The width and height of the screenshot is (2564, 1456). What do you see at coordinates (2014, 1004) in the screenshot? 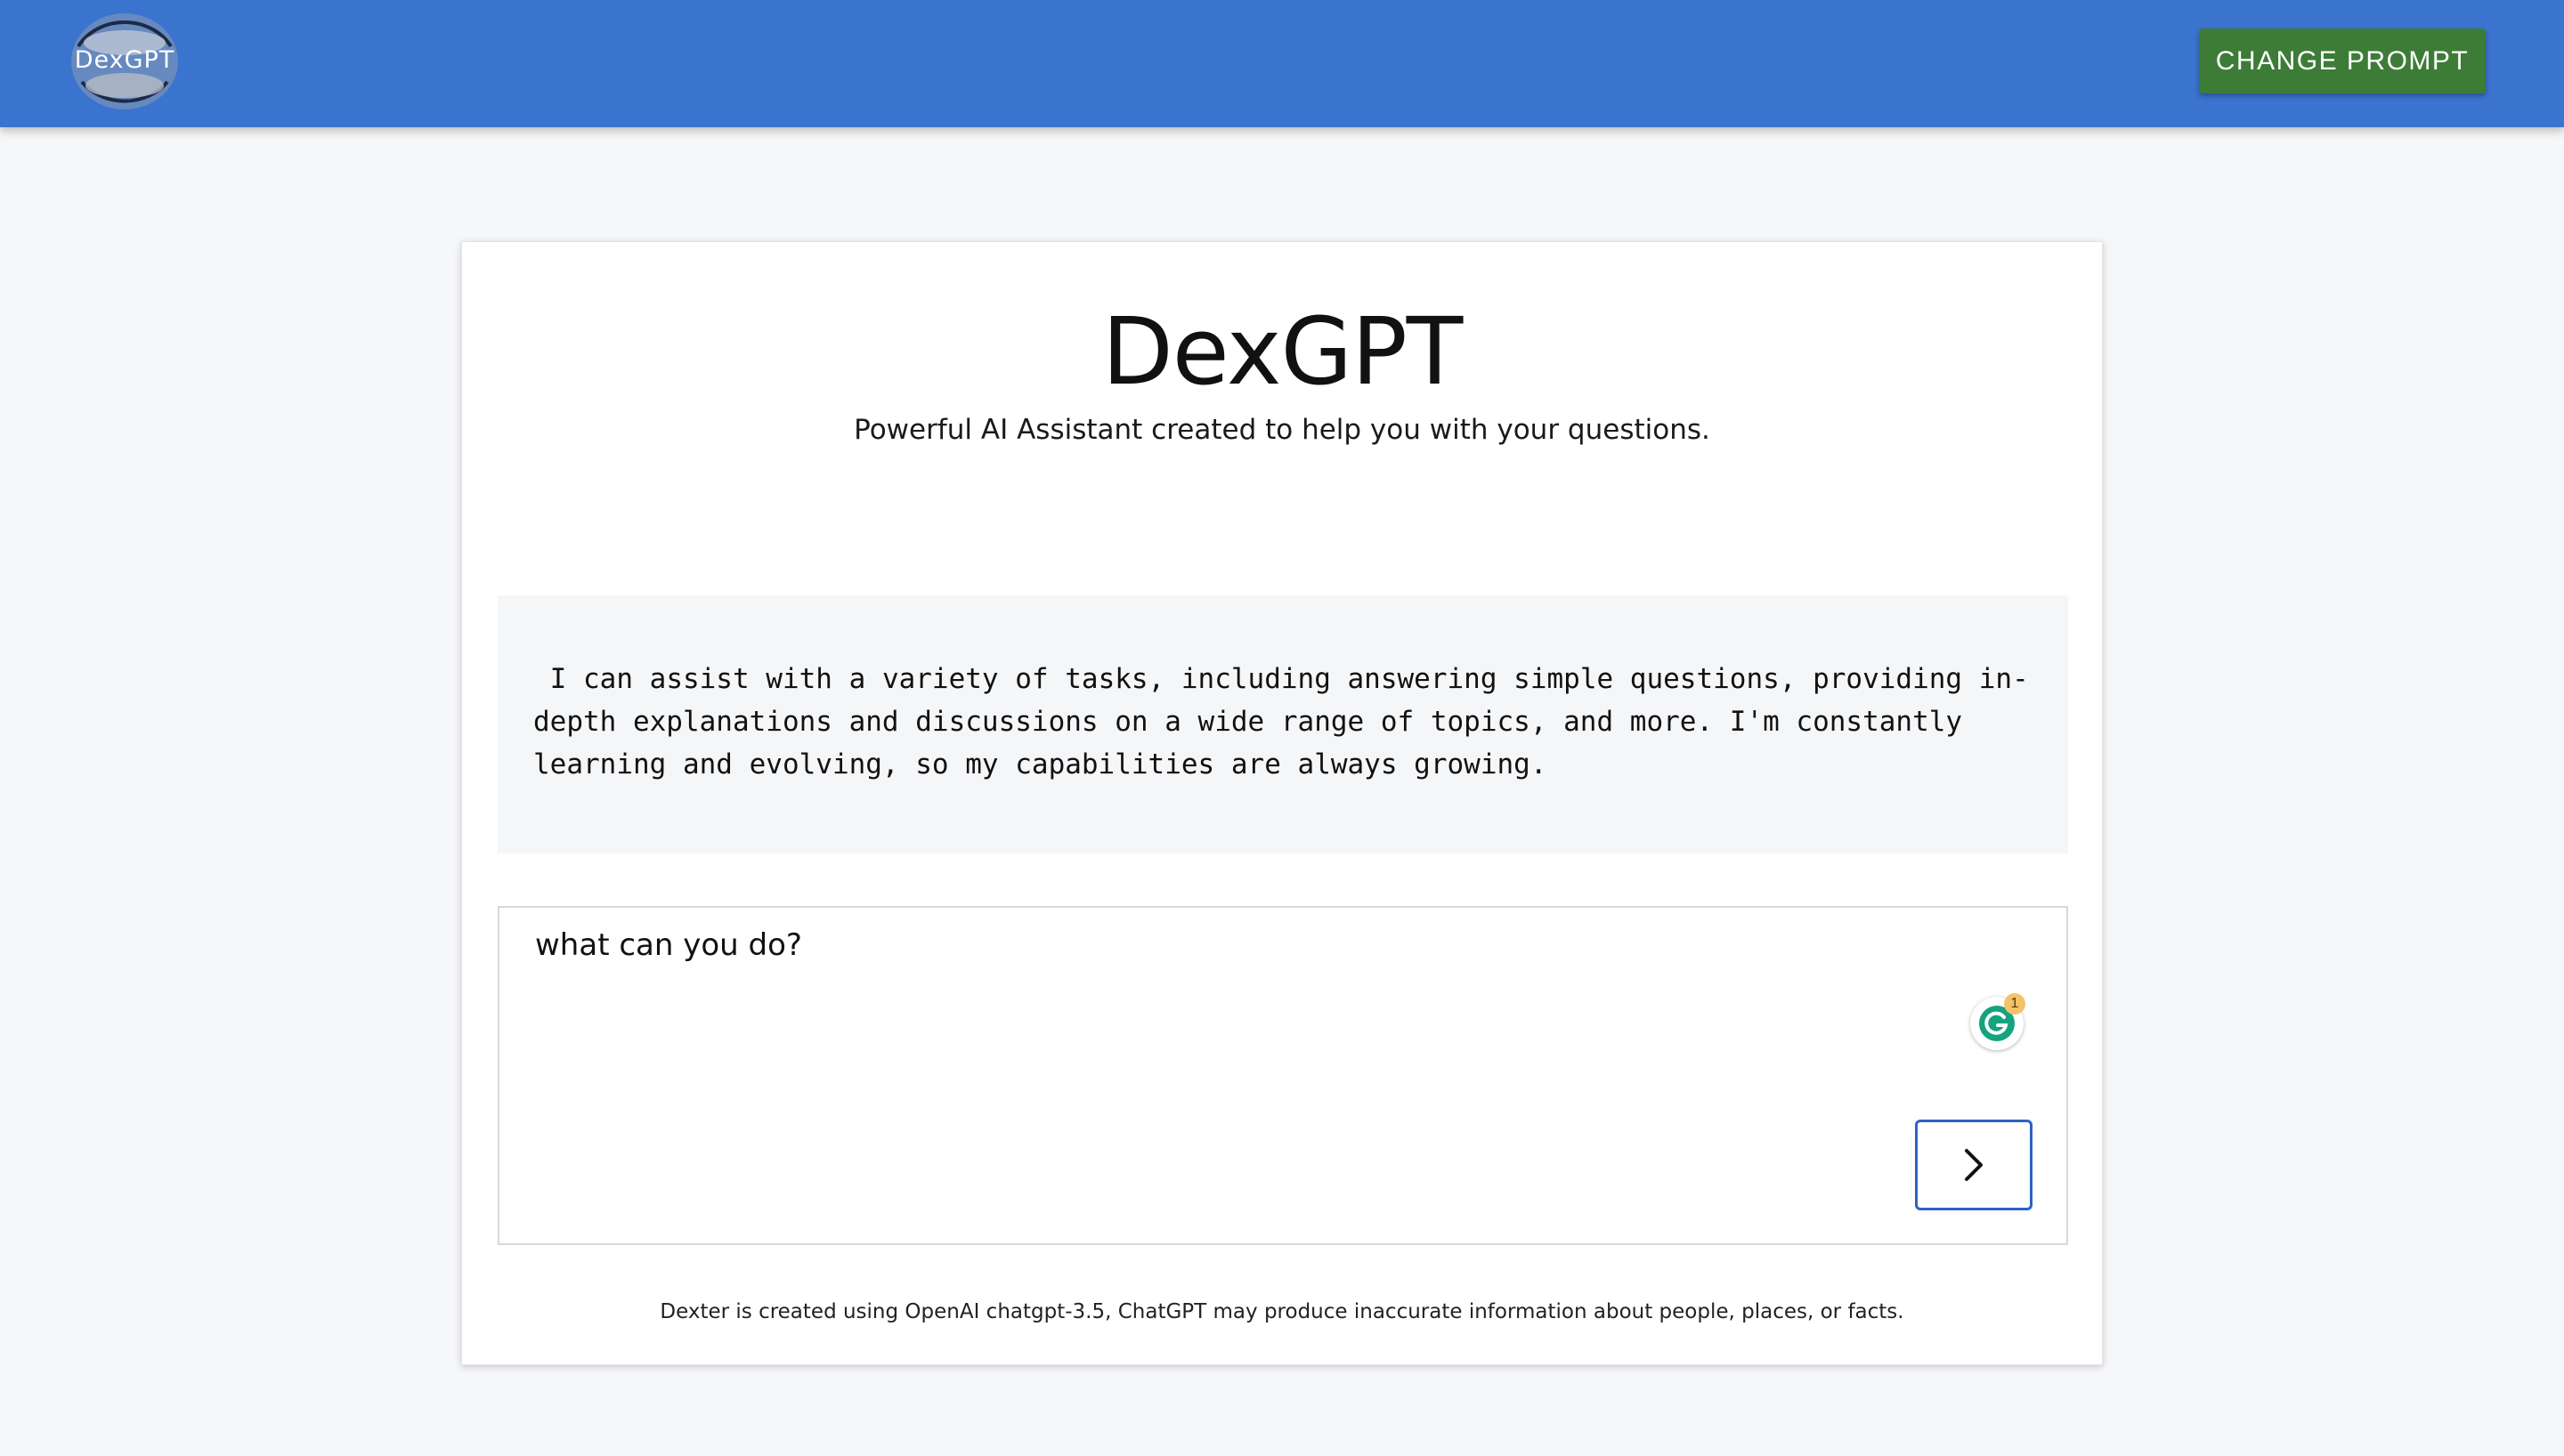
I see `grammarly-badge: 1` at bounding box center [2014, 1004].